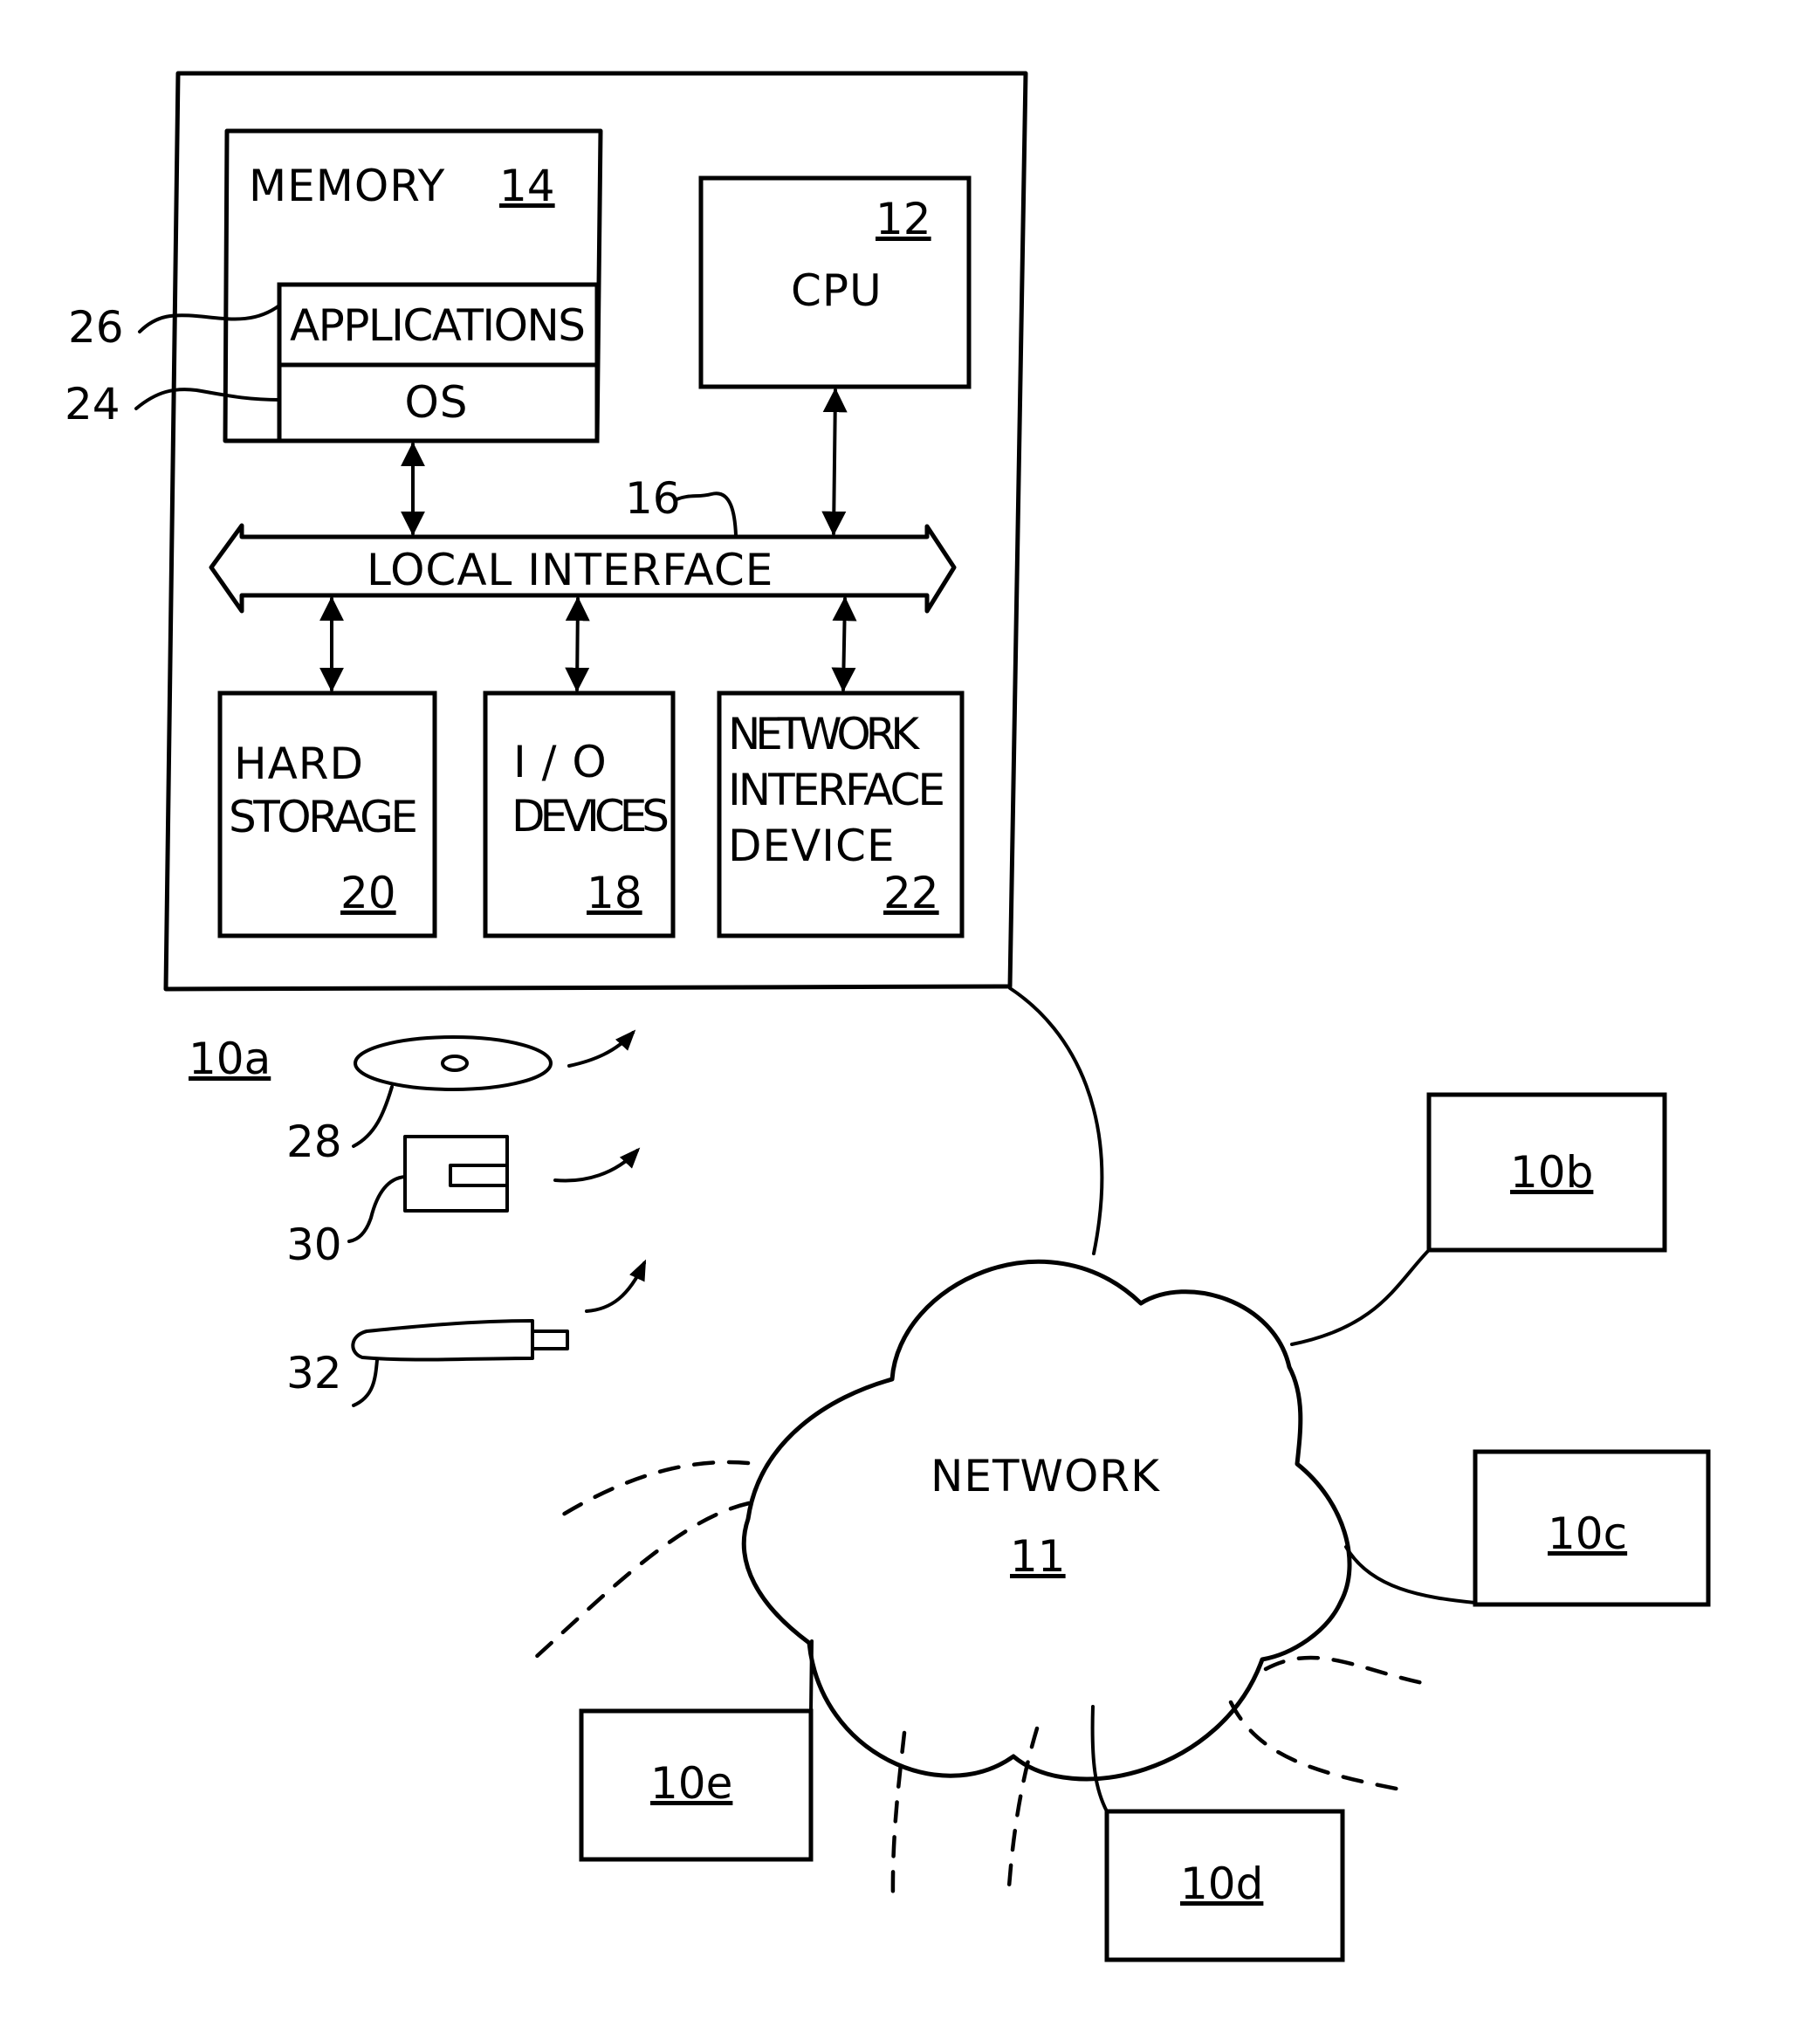 This screenshot has width=1820, height=2020. What do you see at coordinates (903, 219) in the screenshot?
I see `cpu-ref: 12` at bounding box center [903, 219].